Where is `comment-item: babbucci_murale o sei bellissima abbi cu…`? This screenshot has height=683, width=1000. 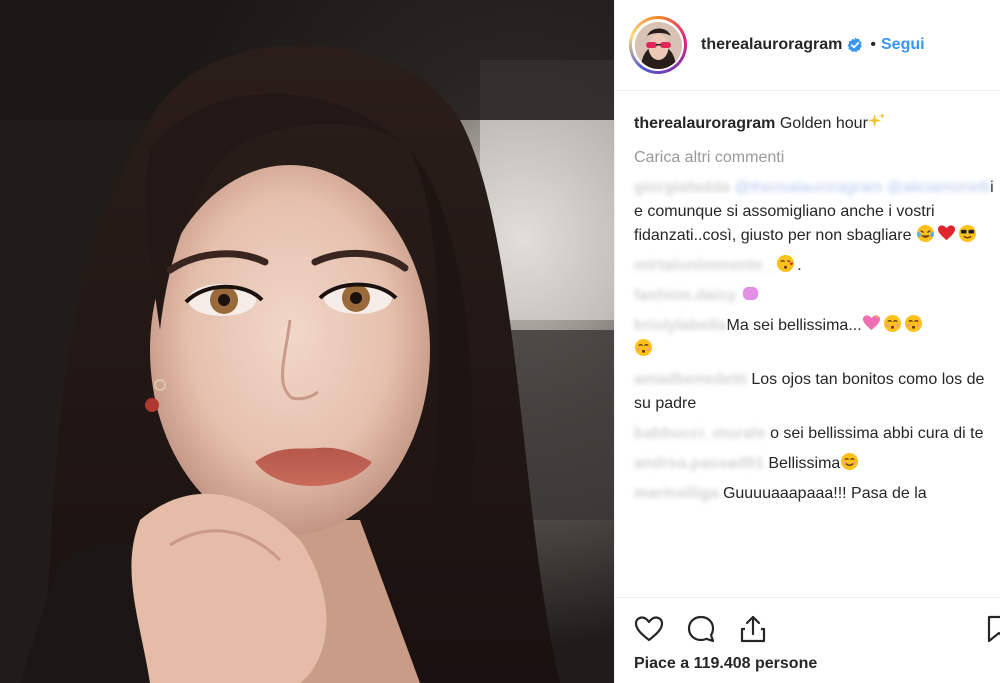
comment-item: babbucci_murale o sei bellissima abbi cu… is located at coordinates (814, 434).